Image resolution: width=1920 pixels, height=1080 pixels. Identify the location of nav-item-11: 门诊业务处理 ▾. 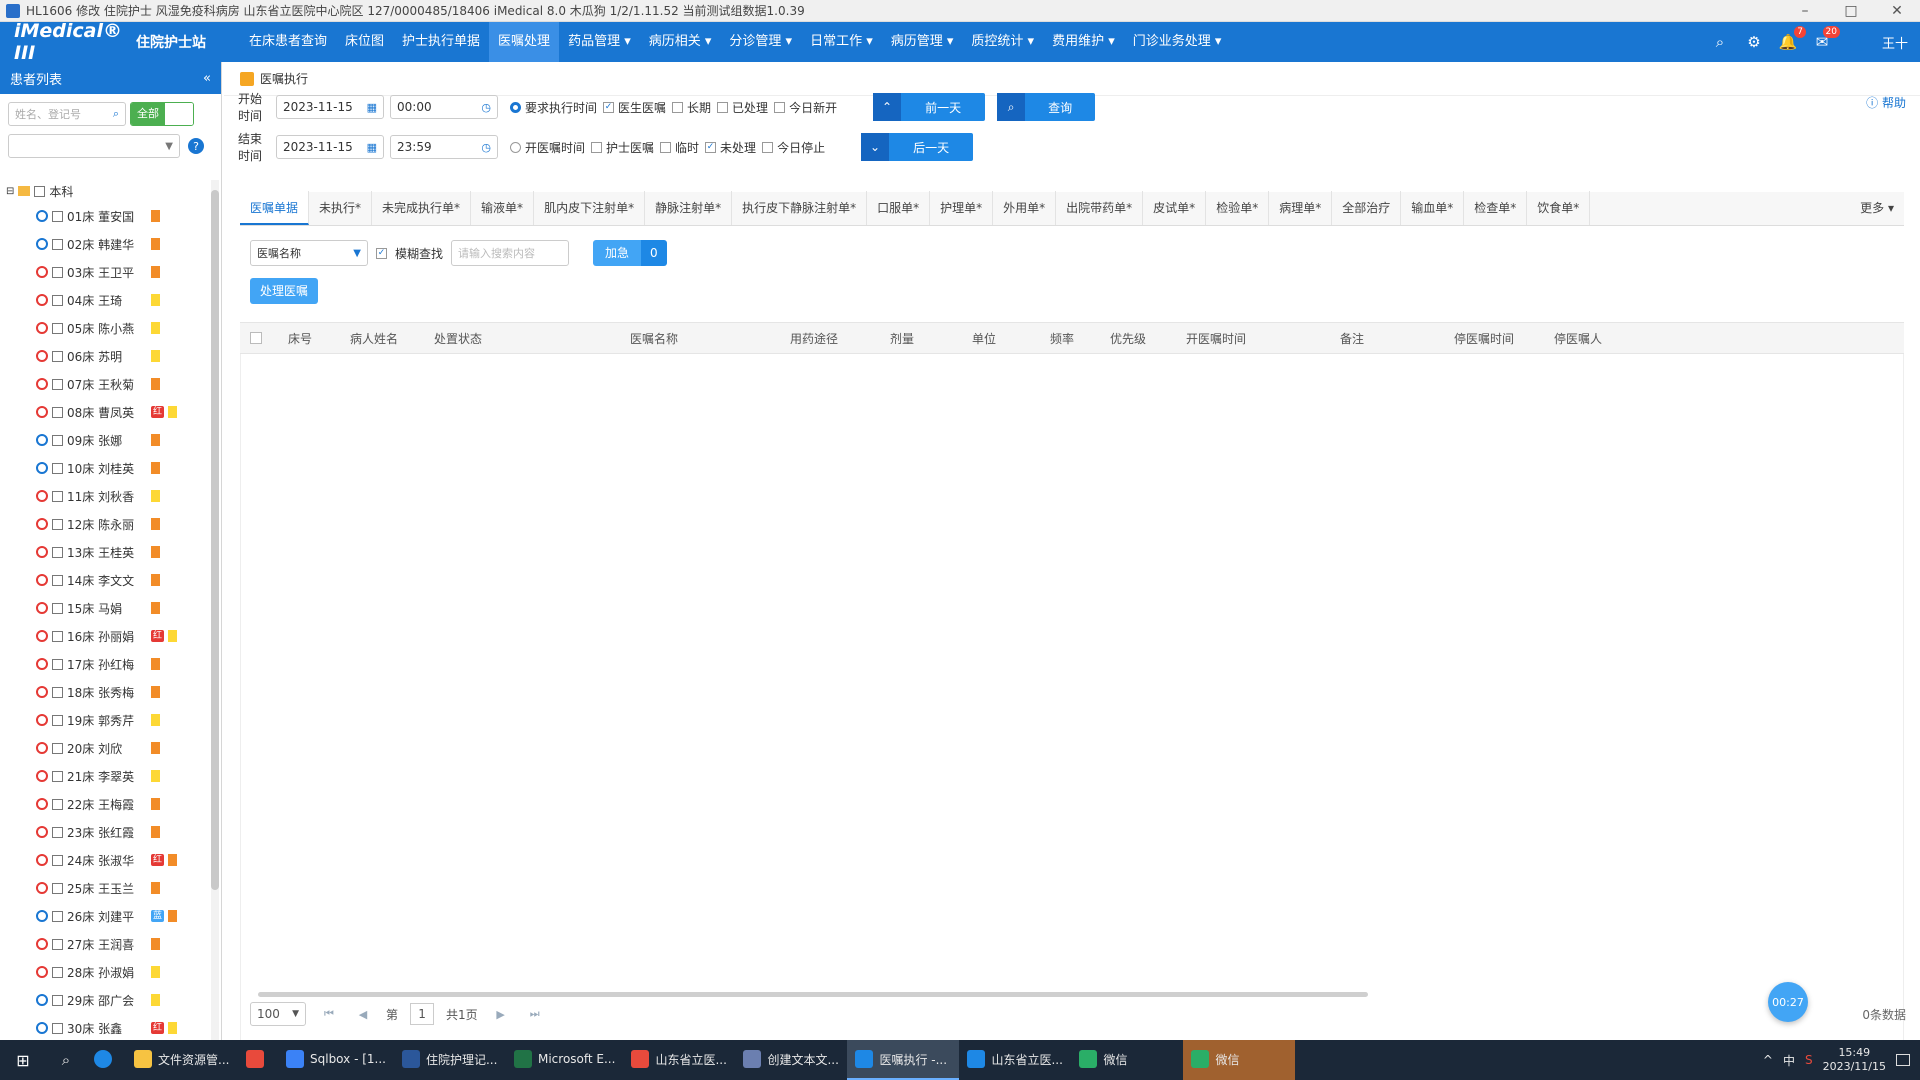
(1177, 42).